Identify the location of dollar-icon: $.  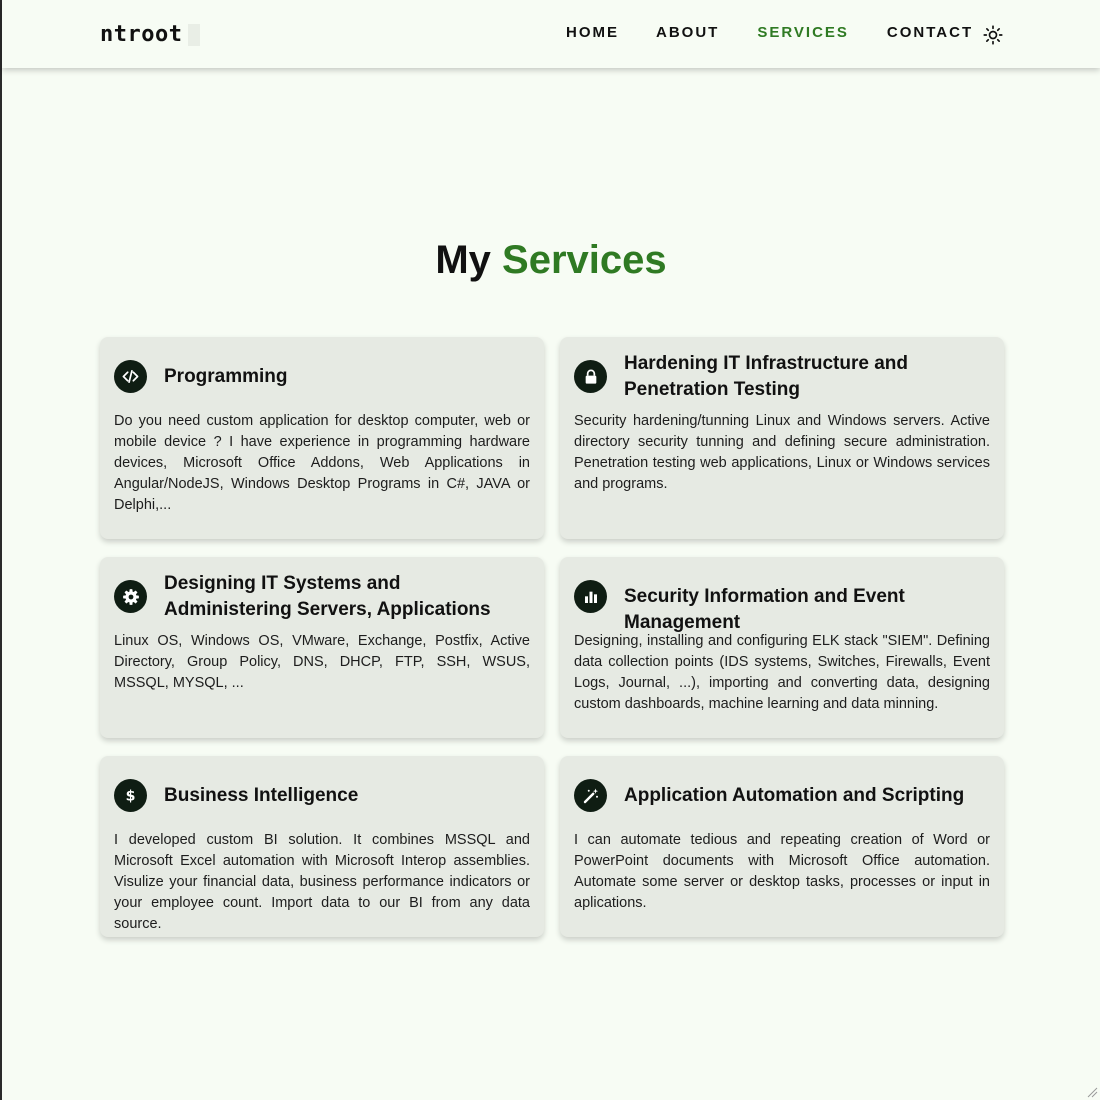
(131, 796).